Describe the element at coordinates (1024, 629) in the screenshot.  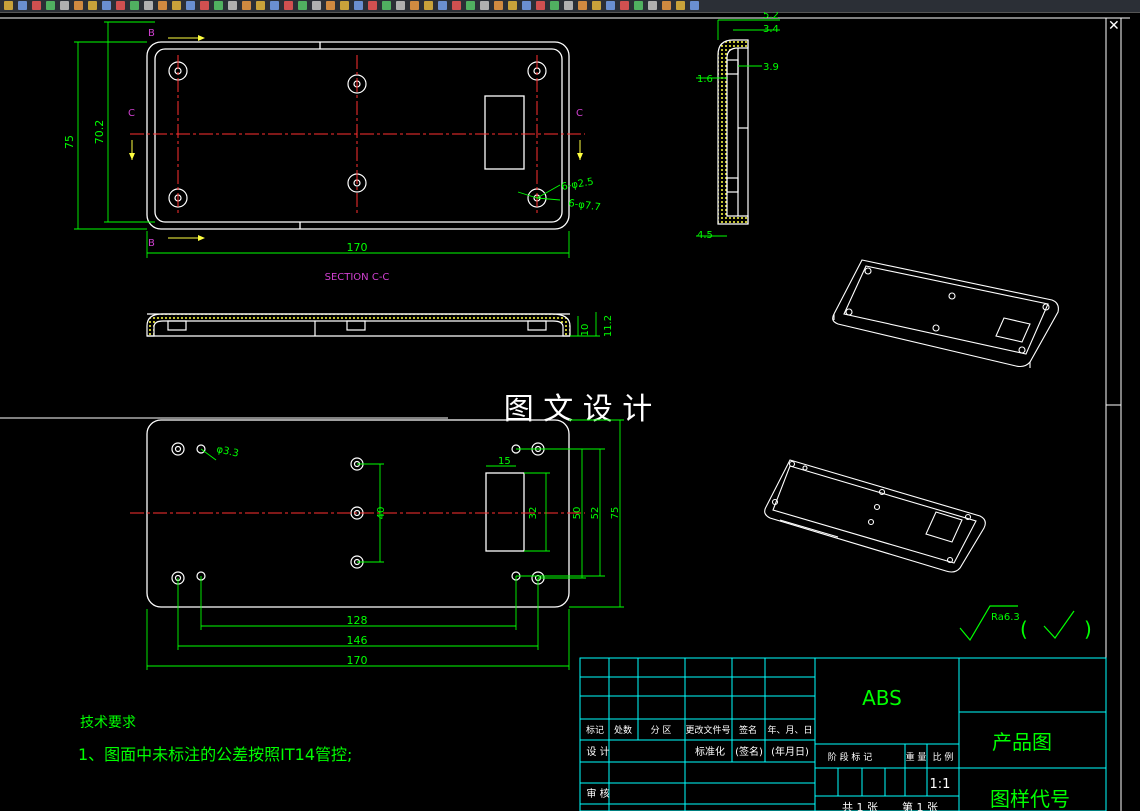
I see `roughness-open-paren: (` at that location.